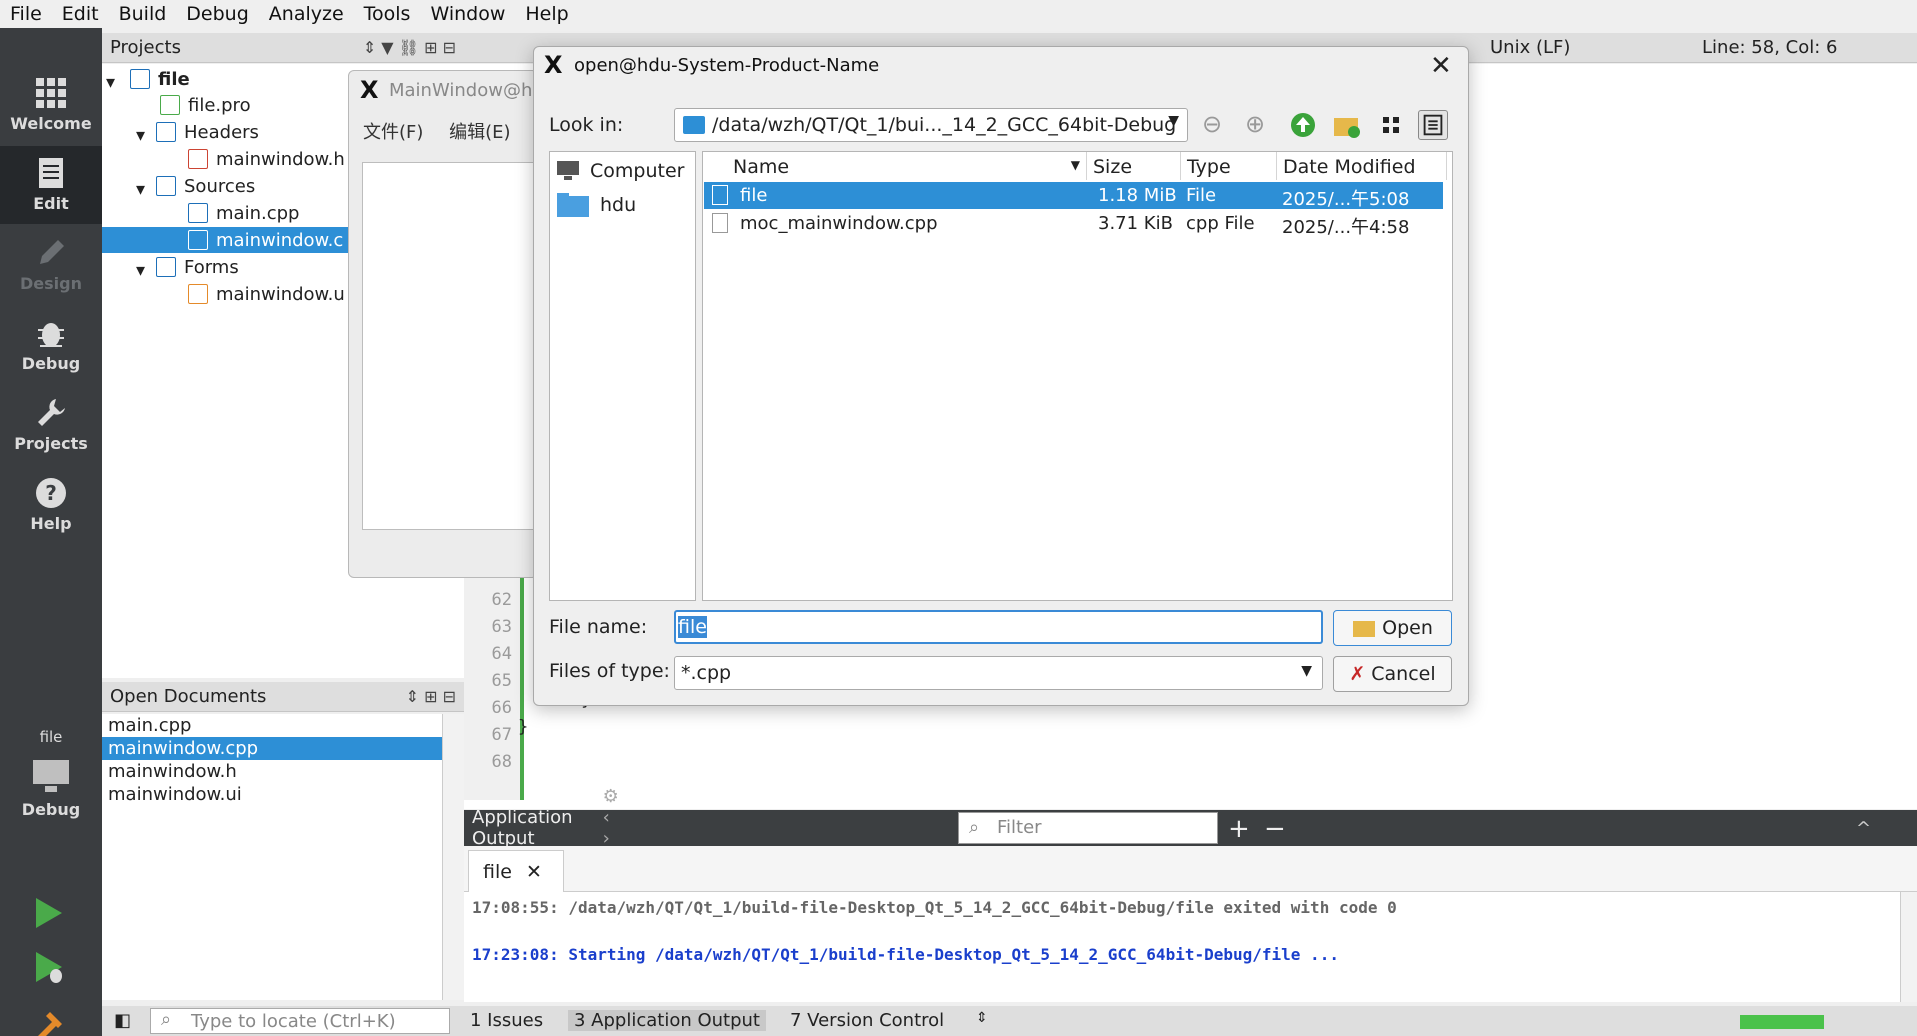 The width and height of the screenshot is (1917, 1036). Describe the element at coordinates (453, 857) in the screenshot. I see `open-documents-scrollbar` at that location.